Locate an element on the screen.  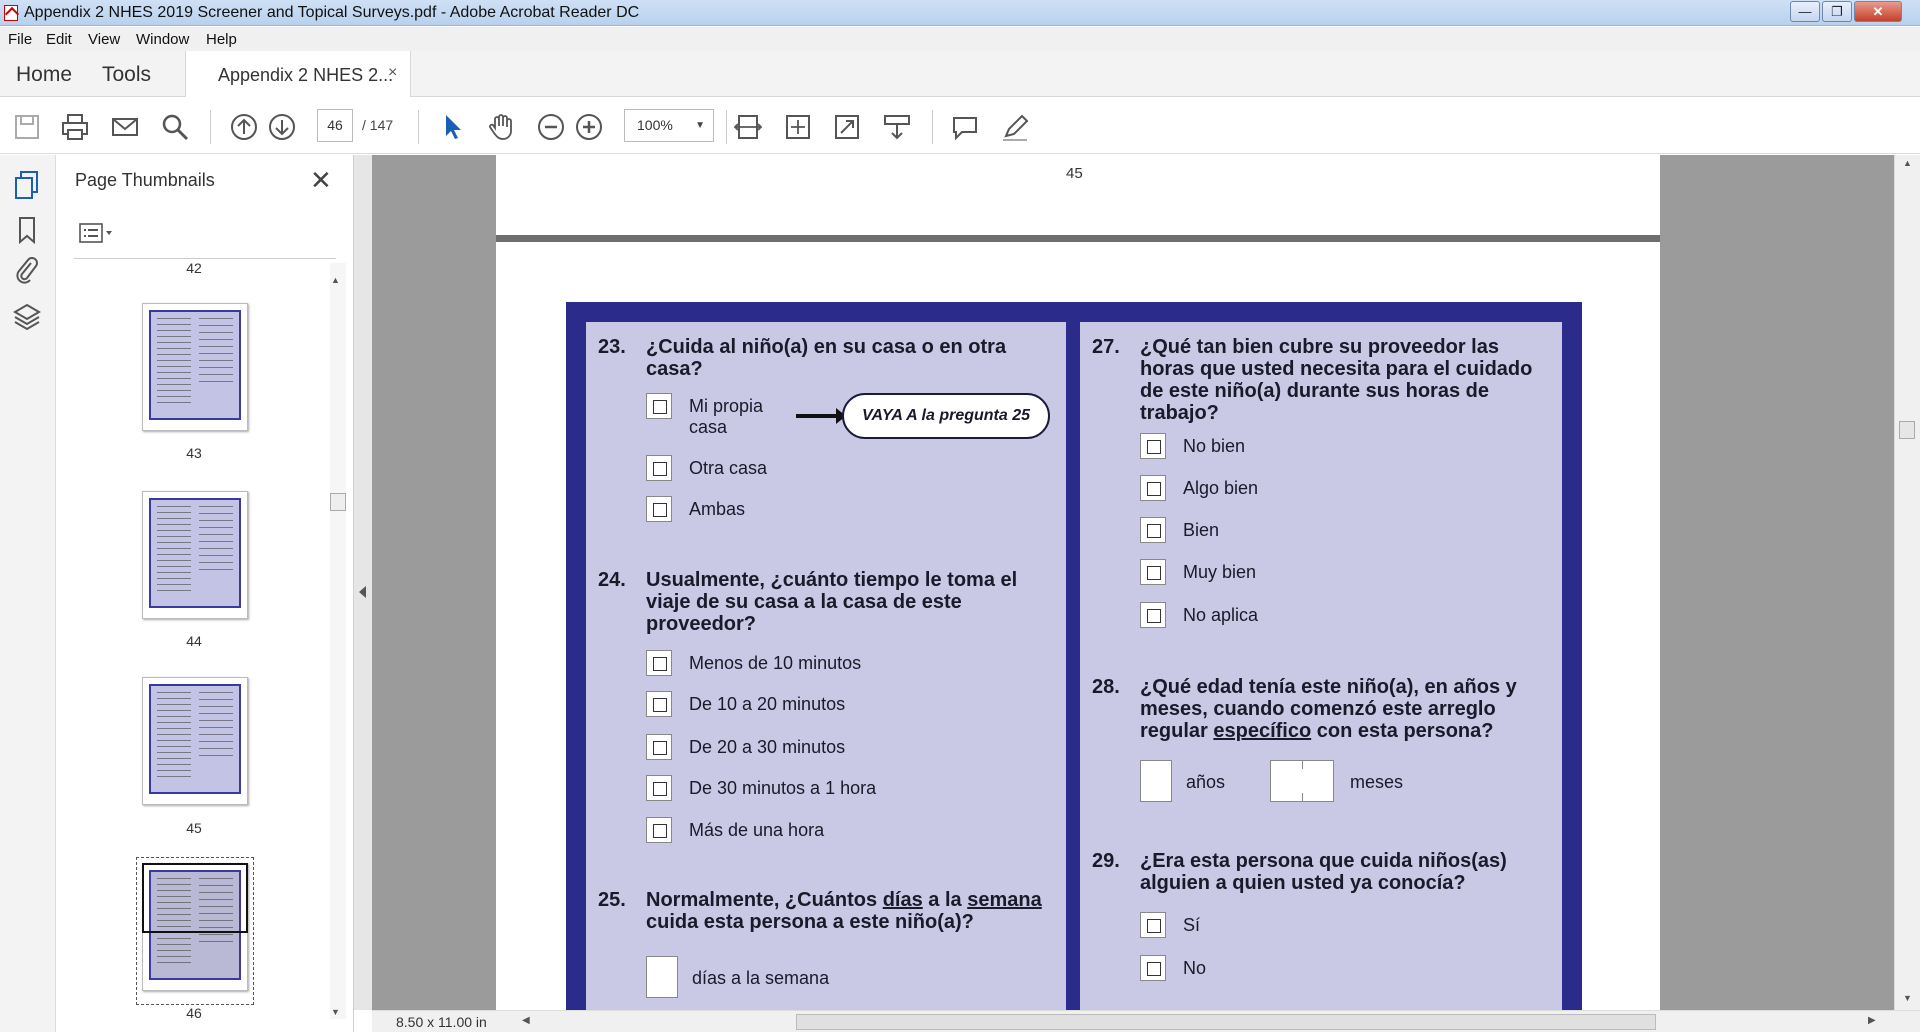
zoom-value: 100% is located at coordinates (655, 125).